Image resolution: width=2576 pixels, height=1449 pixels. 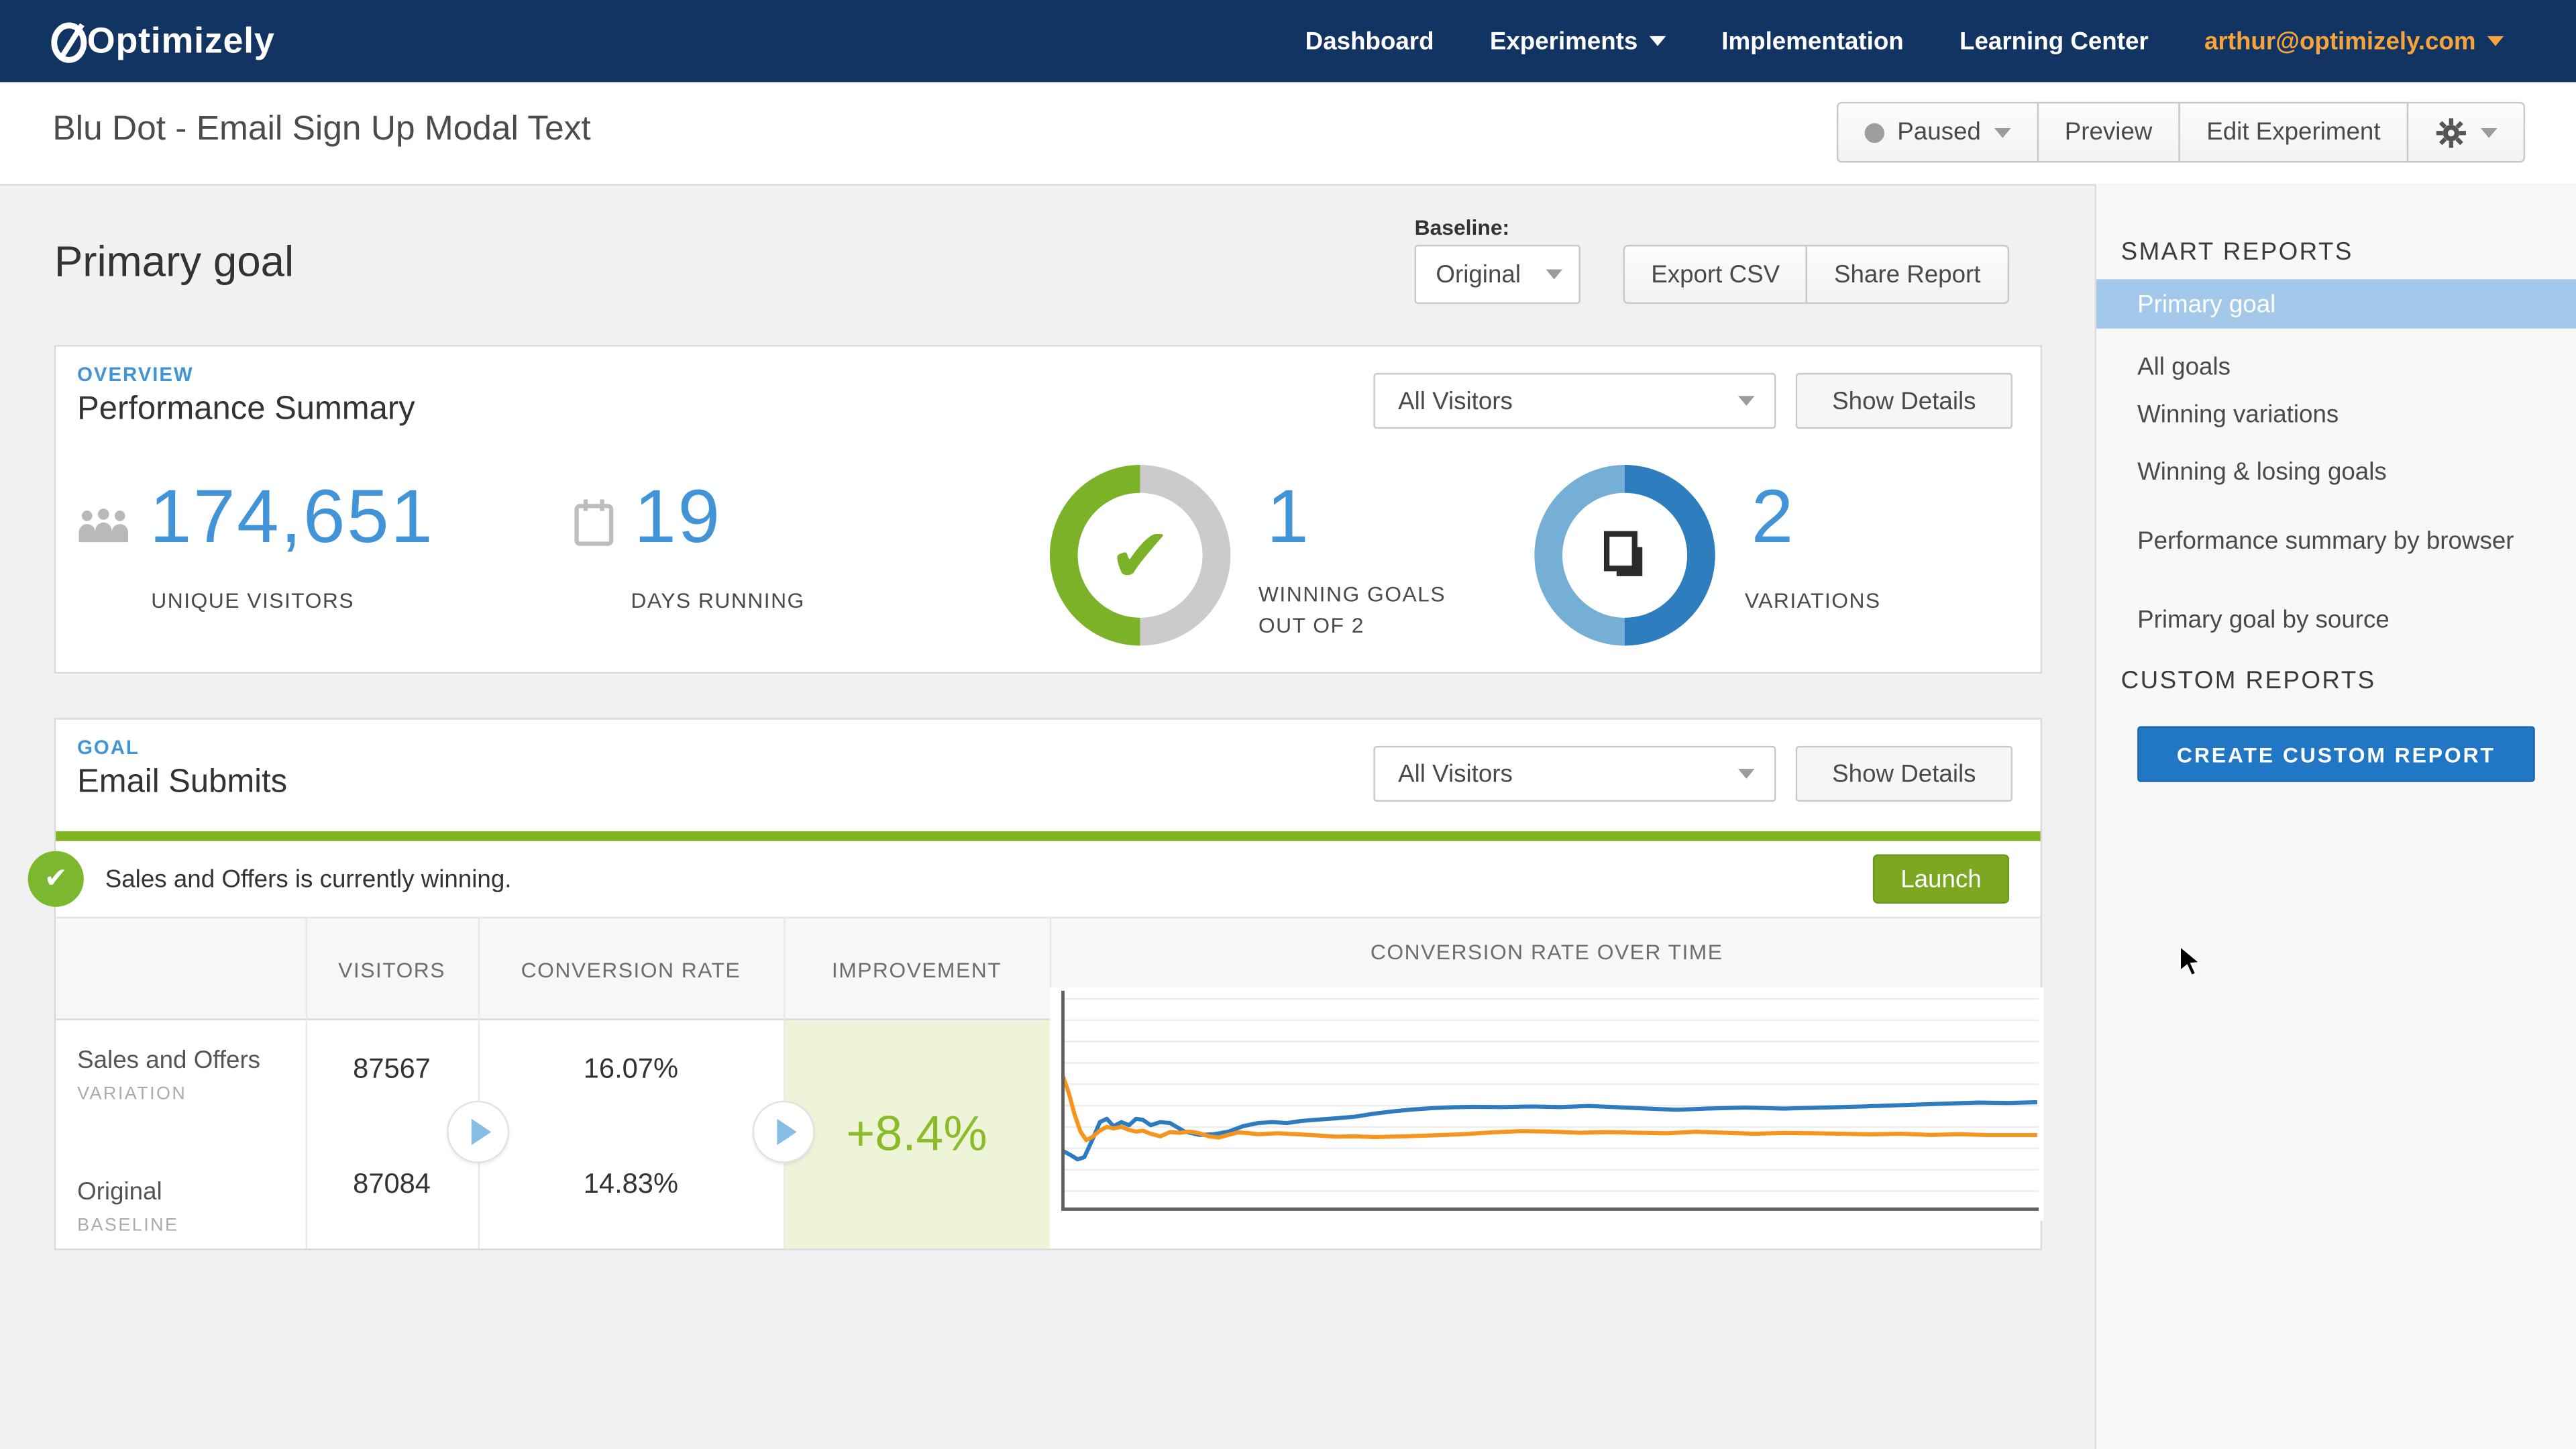 What do you see at coordinates (916, 969) in the screenshot?
I see `col-improvement: IMPROVEMENT` at bounding box center [916, 969].